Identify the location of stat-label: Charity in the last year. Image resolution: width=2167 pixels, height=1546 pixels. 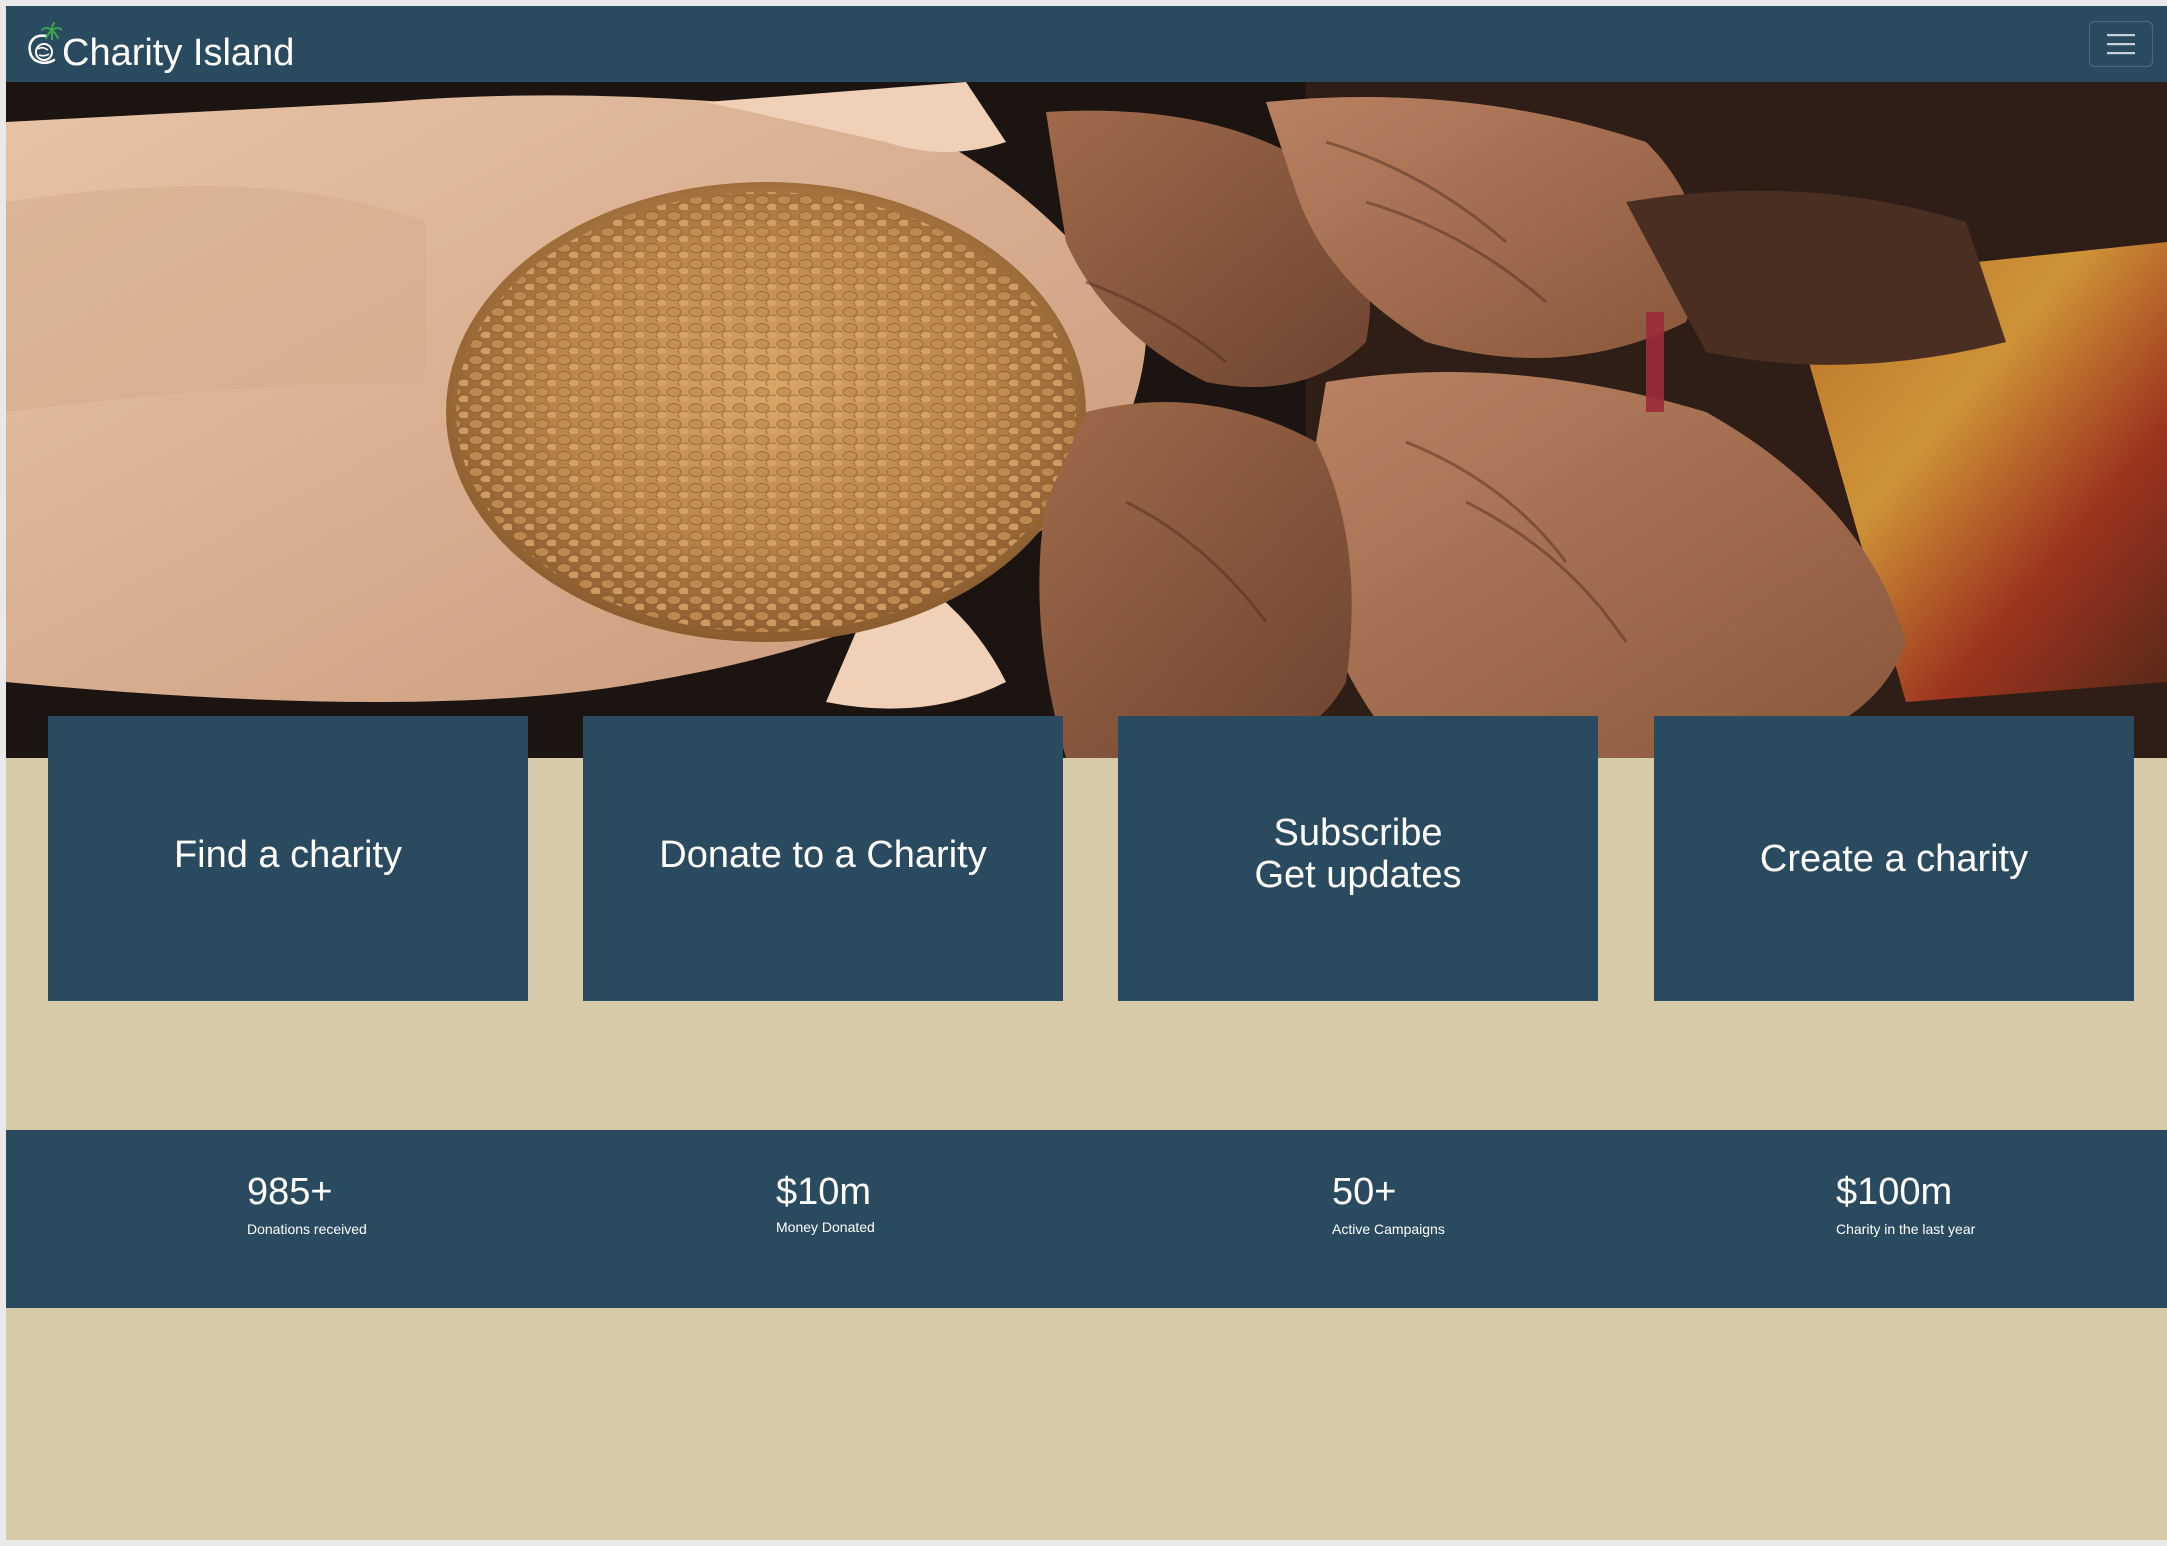
(1906, 1229).